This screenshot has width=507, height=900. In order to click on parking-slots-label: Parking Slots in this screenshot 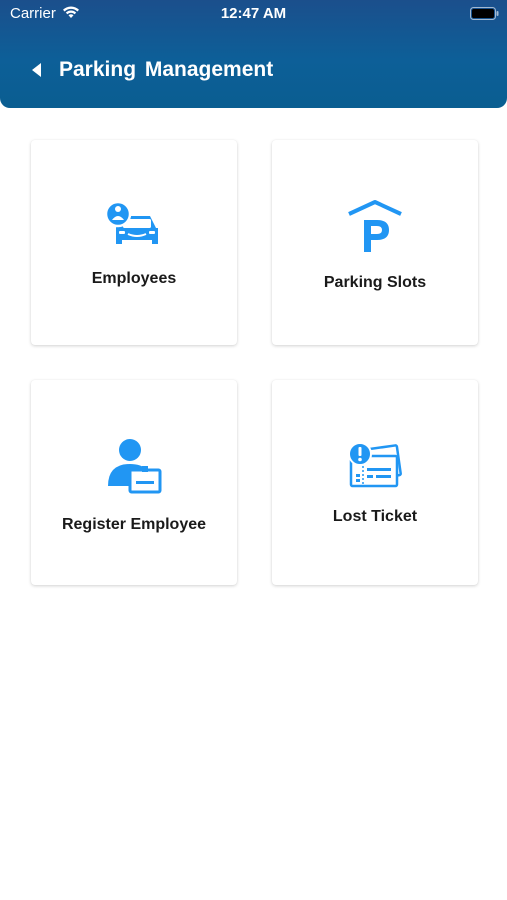, I will do `click(375, 282)`.